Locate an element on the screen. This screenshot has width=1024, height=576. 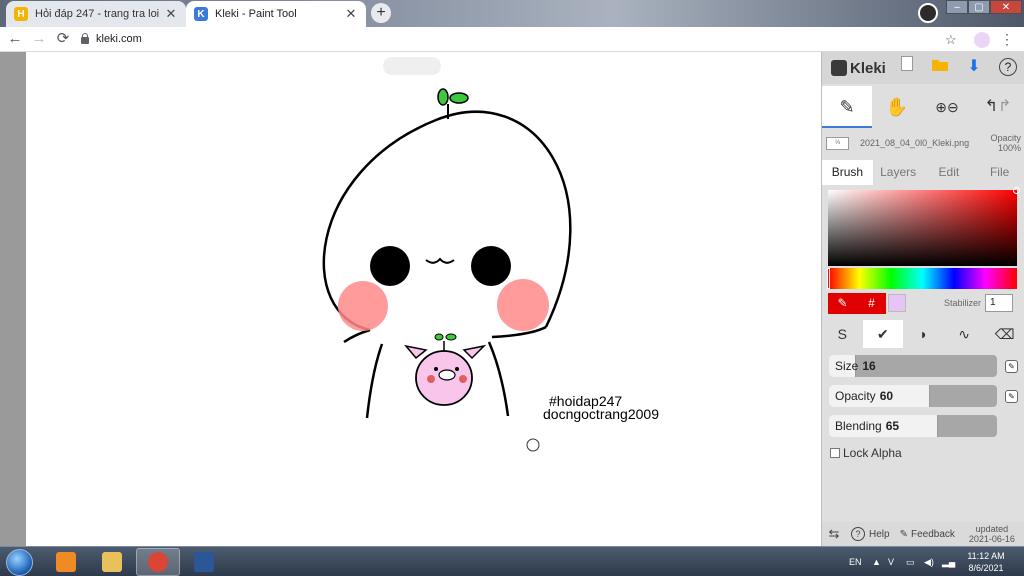
eraser-icon: ⌫ is located at coordinates (1004, 334).